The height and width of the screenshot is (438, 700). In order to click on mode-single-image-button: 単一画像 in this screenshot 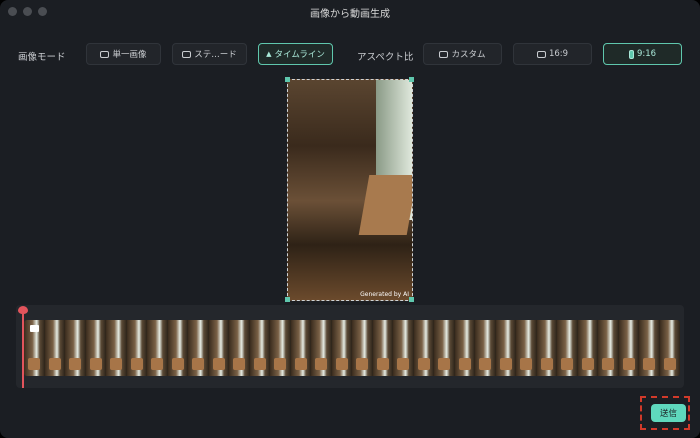, I will do `click(123, 54)`.